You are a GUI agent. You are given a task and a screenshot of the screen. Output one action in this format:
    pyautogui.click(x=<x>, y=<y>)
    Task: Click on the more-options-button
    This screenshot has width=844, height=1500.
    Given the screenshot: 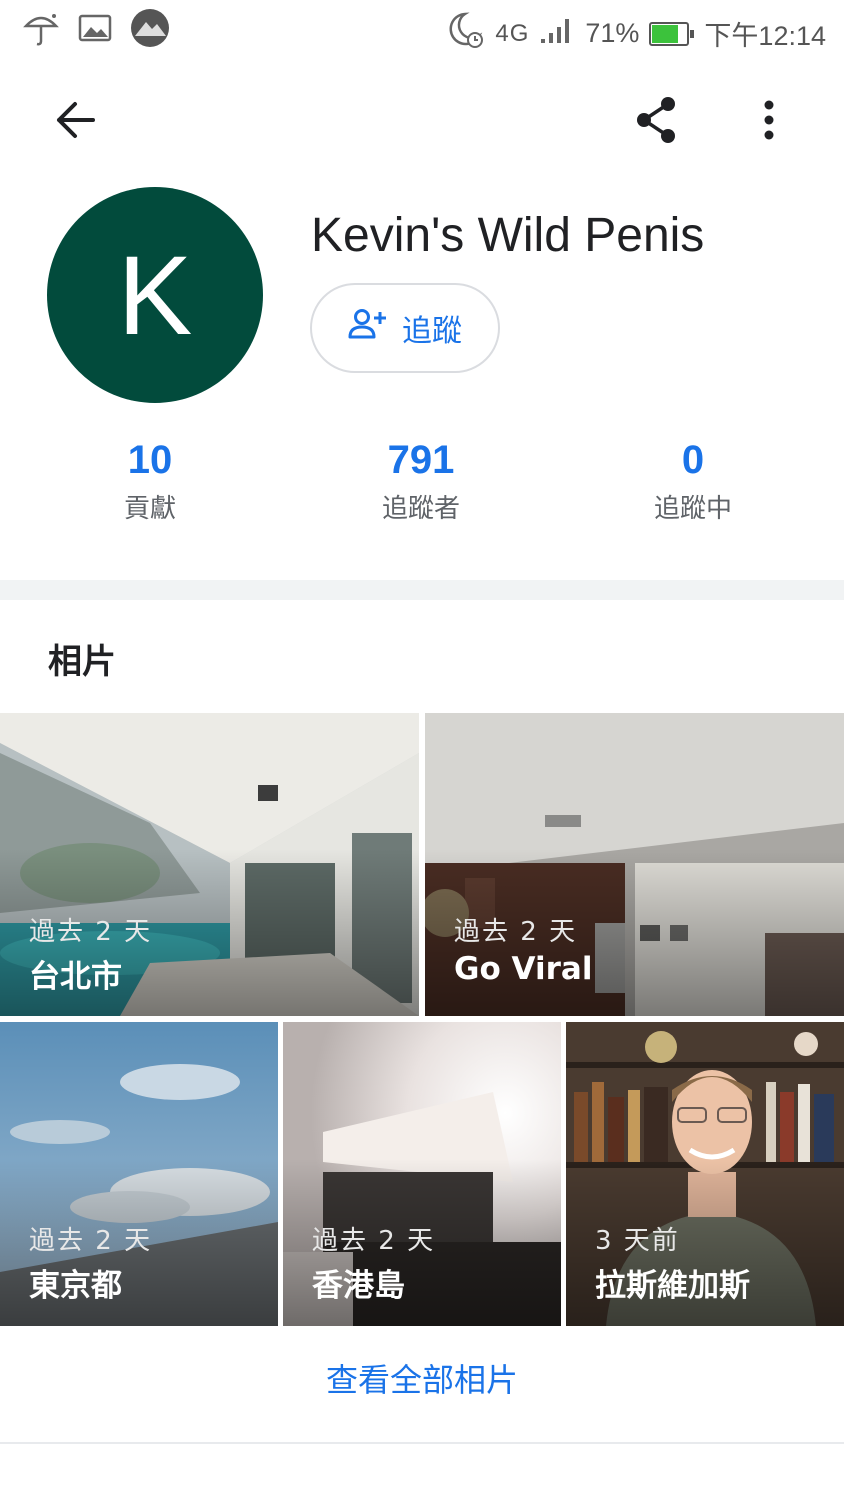 What is the action you would take?
    pyautogui.click(x=769, y=122)
    